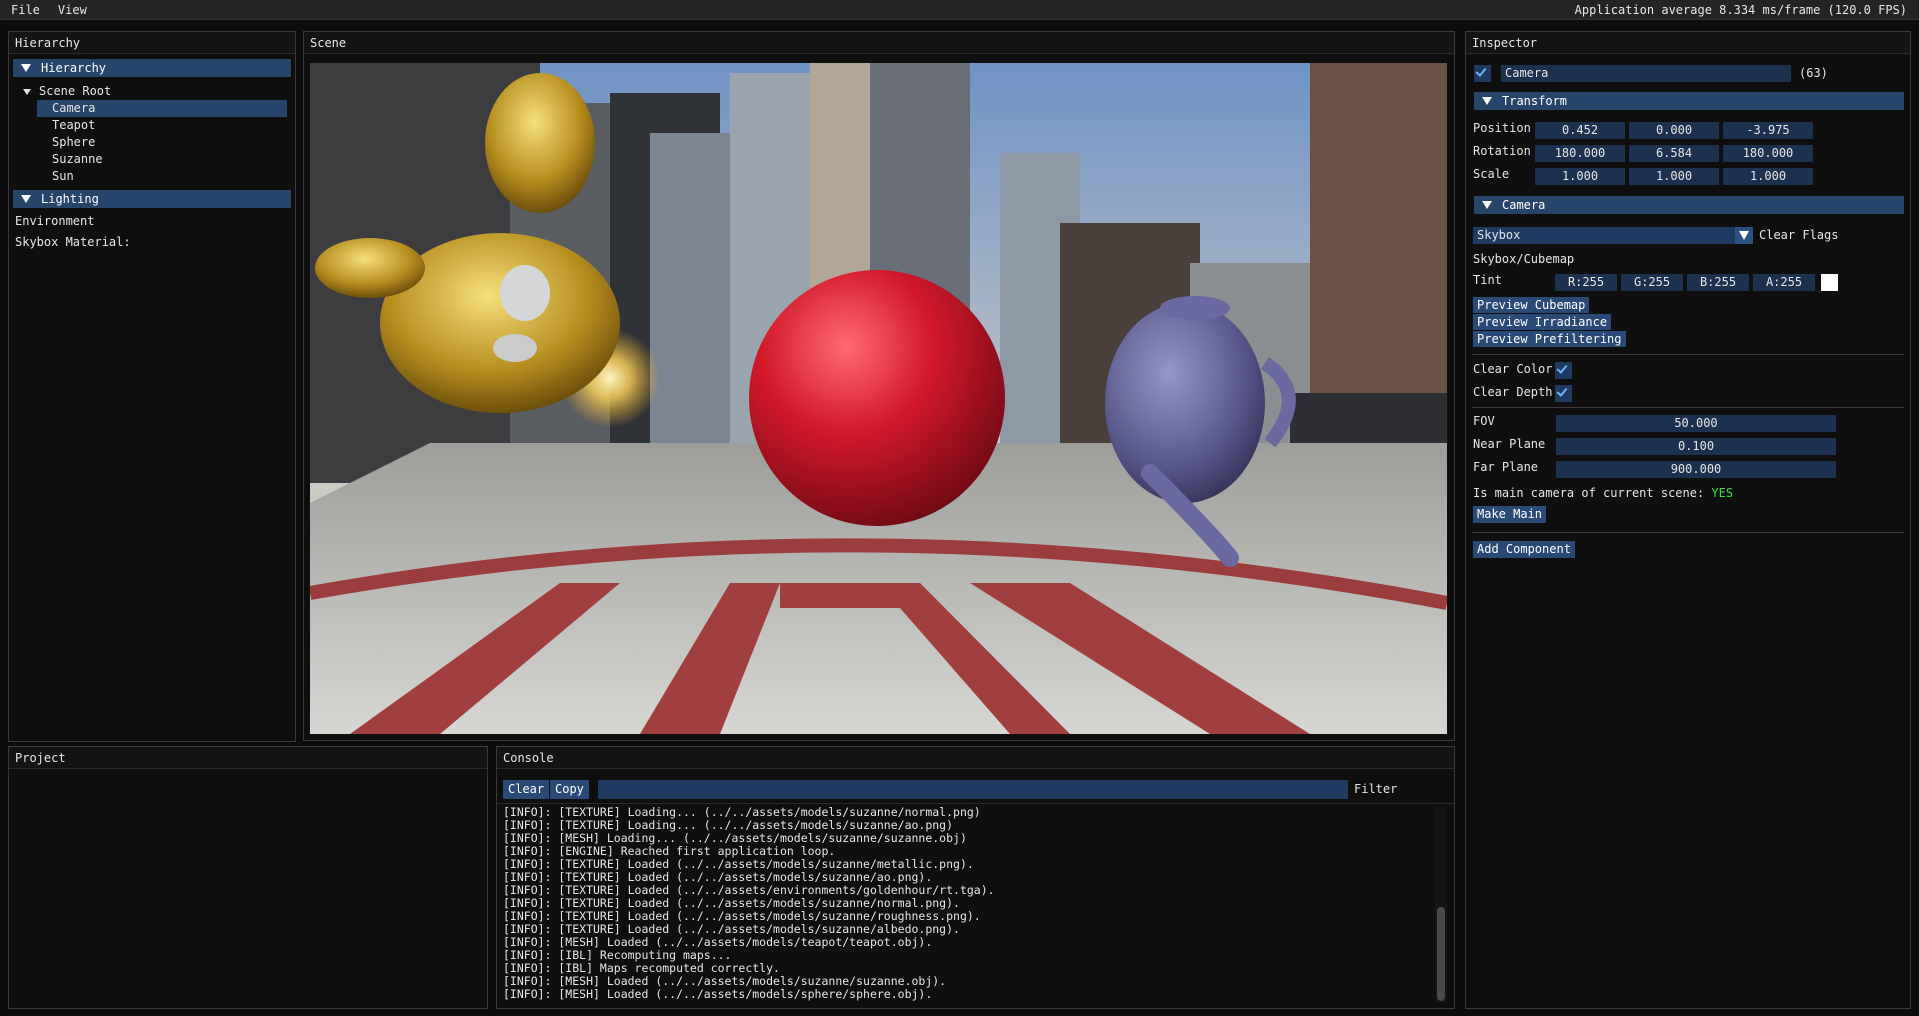 This screenshot has height=1016, width=1919. Describe the element at coordinates (1441, 905) in the screenshot. I see `console-scrollbar` at that location.